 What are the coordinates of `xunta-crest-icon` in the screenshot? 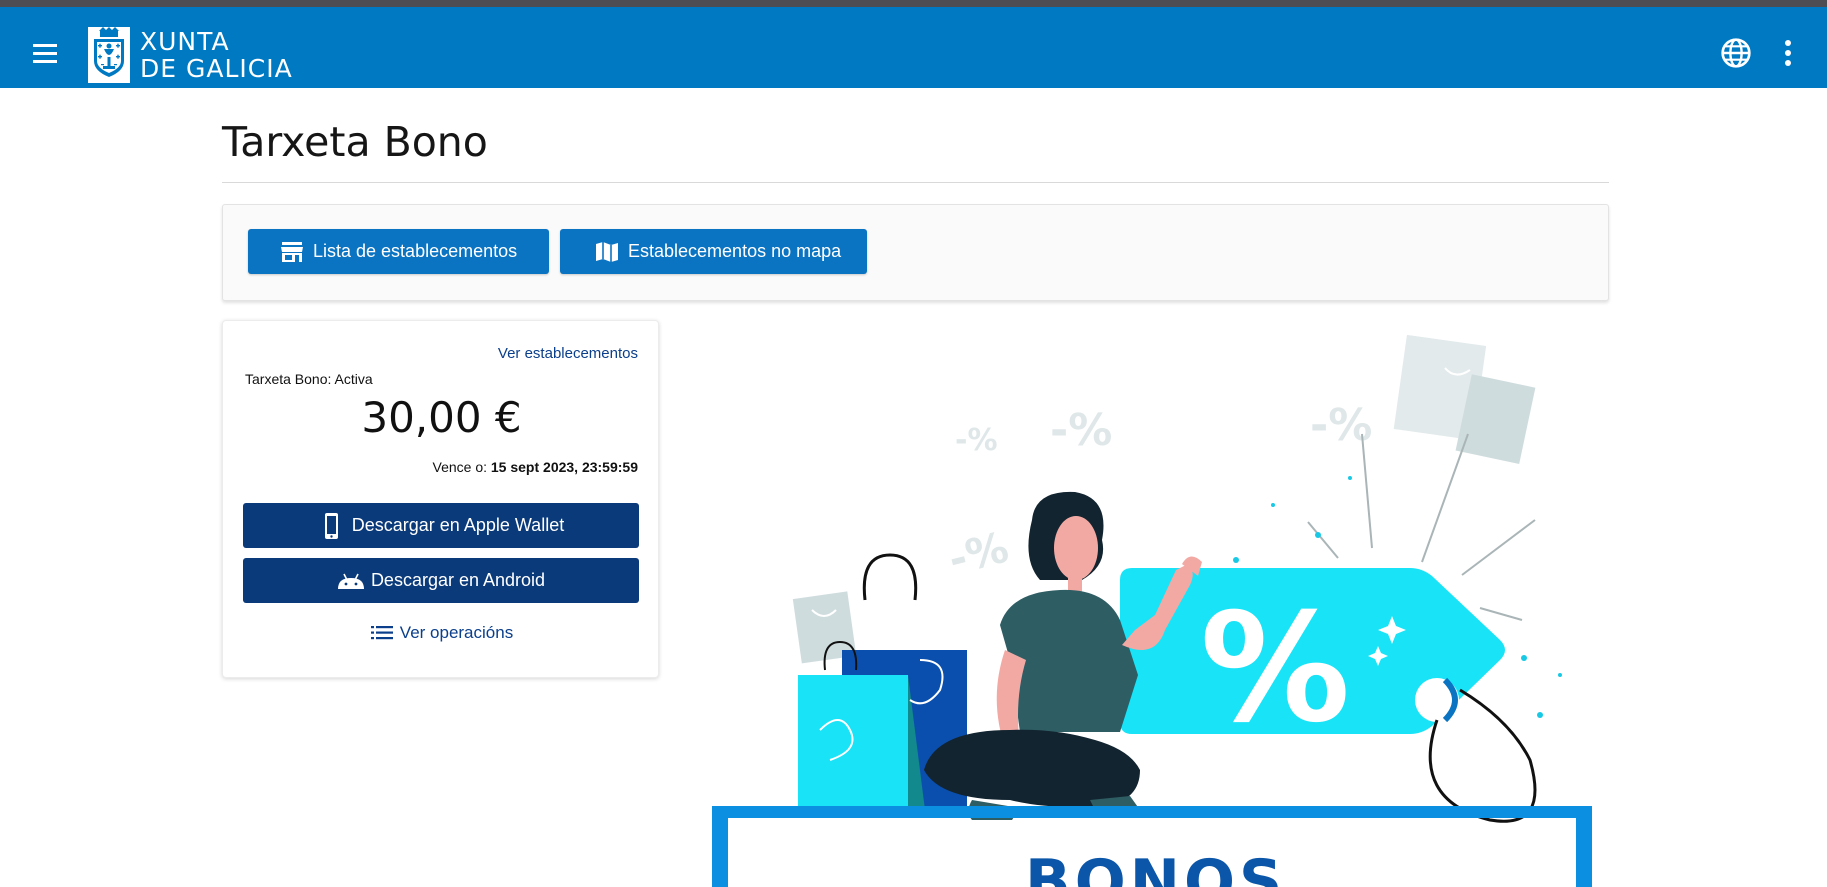 It's located at (109, 55).